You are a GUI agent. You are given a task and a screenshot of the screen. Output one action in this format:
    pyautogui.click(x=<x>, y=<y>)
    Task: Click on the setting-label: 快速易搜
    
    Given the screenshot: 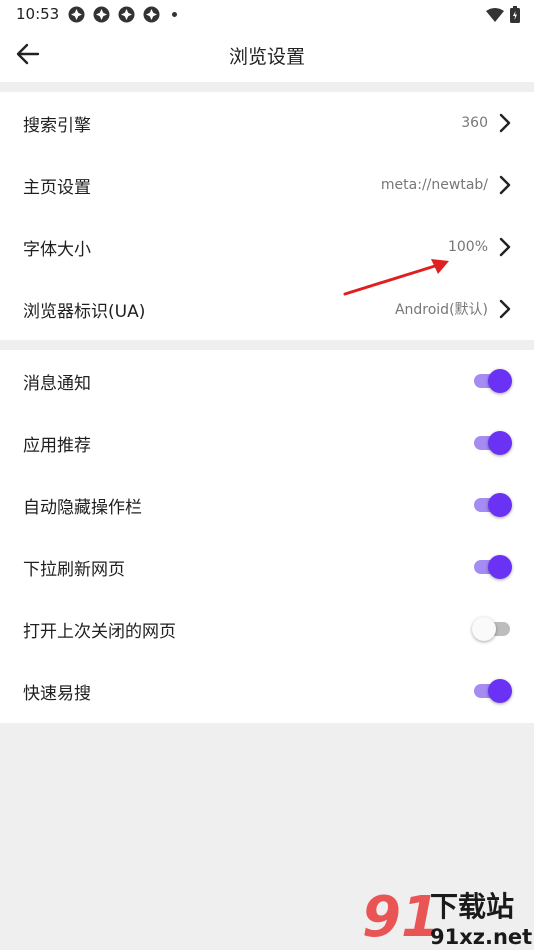 What is the action you would take?
    pyautogui.click(x=57, y=693)
    